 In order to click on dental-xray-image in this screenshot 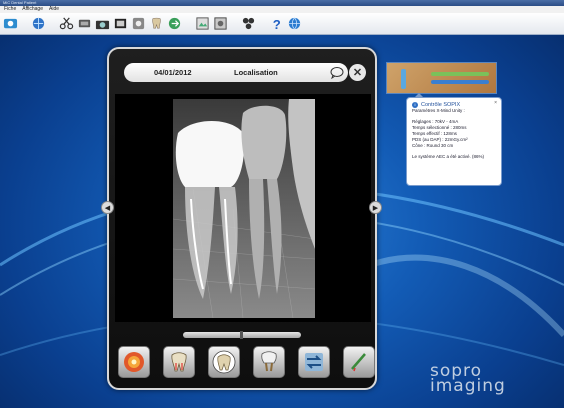, I will do `click(244, 208)`.